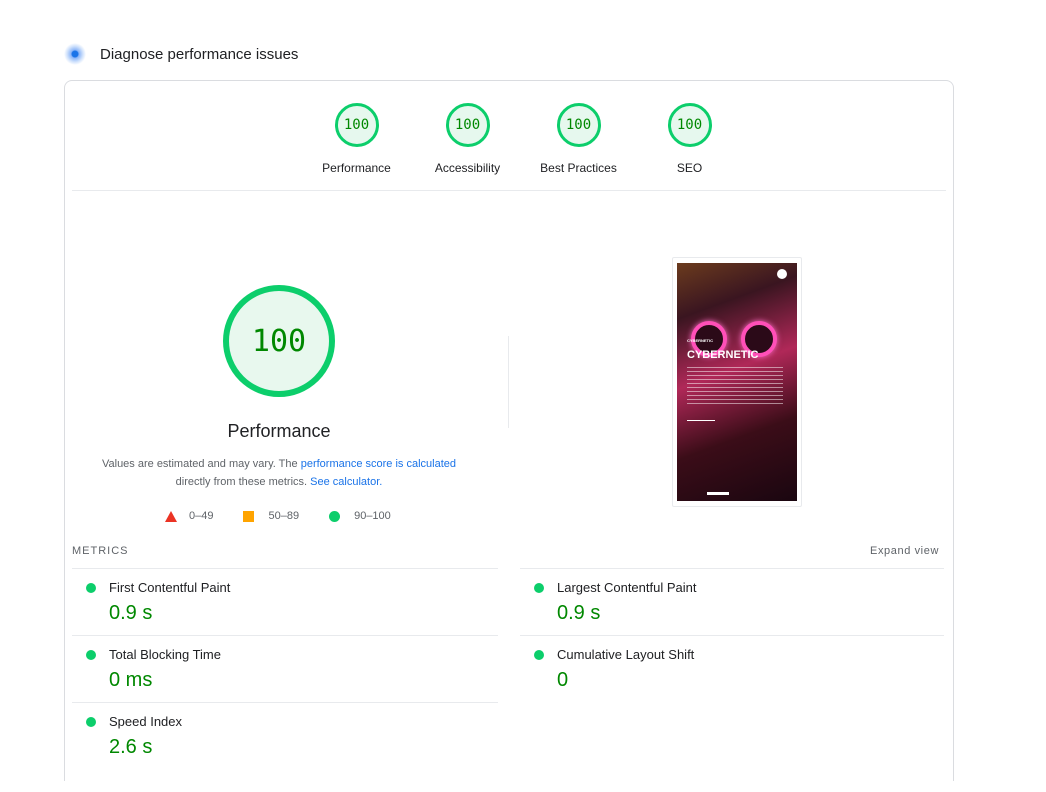 This screenshot has height=792, width=1046. Describe the element at coordinates (346, 482) in the screenshot. I see `see-calculator-link: See calculator.` at that location.